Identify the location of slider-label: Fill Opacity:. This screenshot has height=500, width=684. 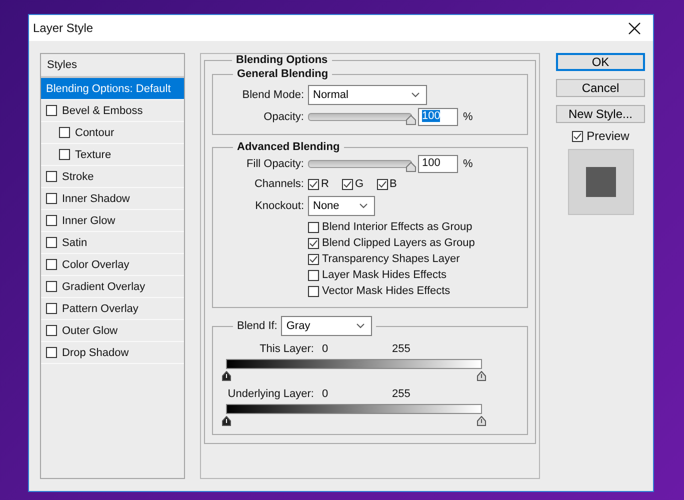
(275, 164).